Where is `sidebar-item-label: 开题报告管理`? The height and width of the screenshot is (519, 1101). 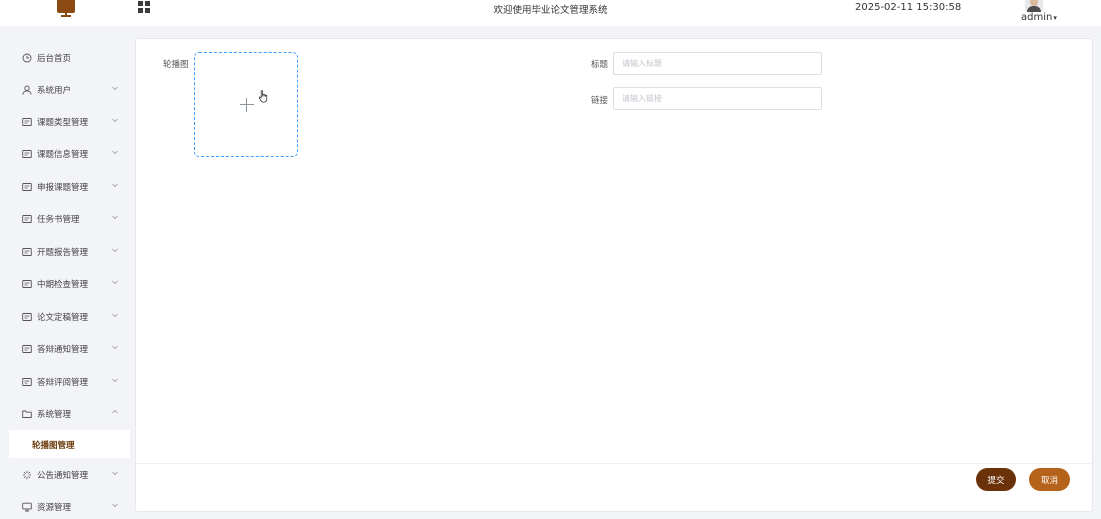 sidebar-item-label: 开题报告管理 is located at coordinates (63, 253).